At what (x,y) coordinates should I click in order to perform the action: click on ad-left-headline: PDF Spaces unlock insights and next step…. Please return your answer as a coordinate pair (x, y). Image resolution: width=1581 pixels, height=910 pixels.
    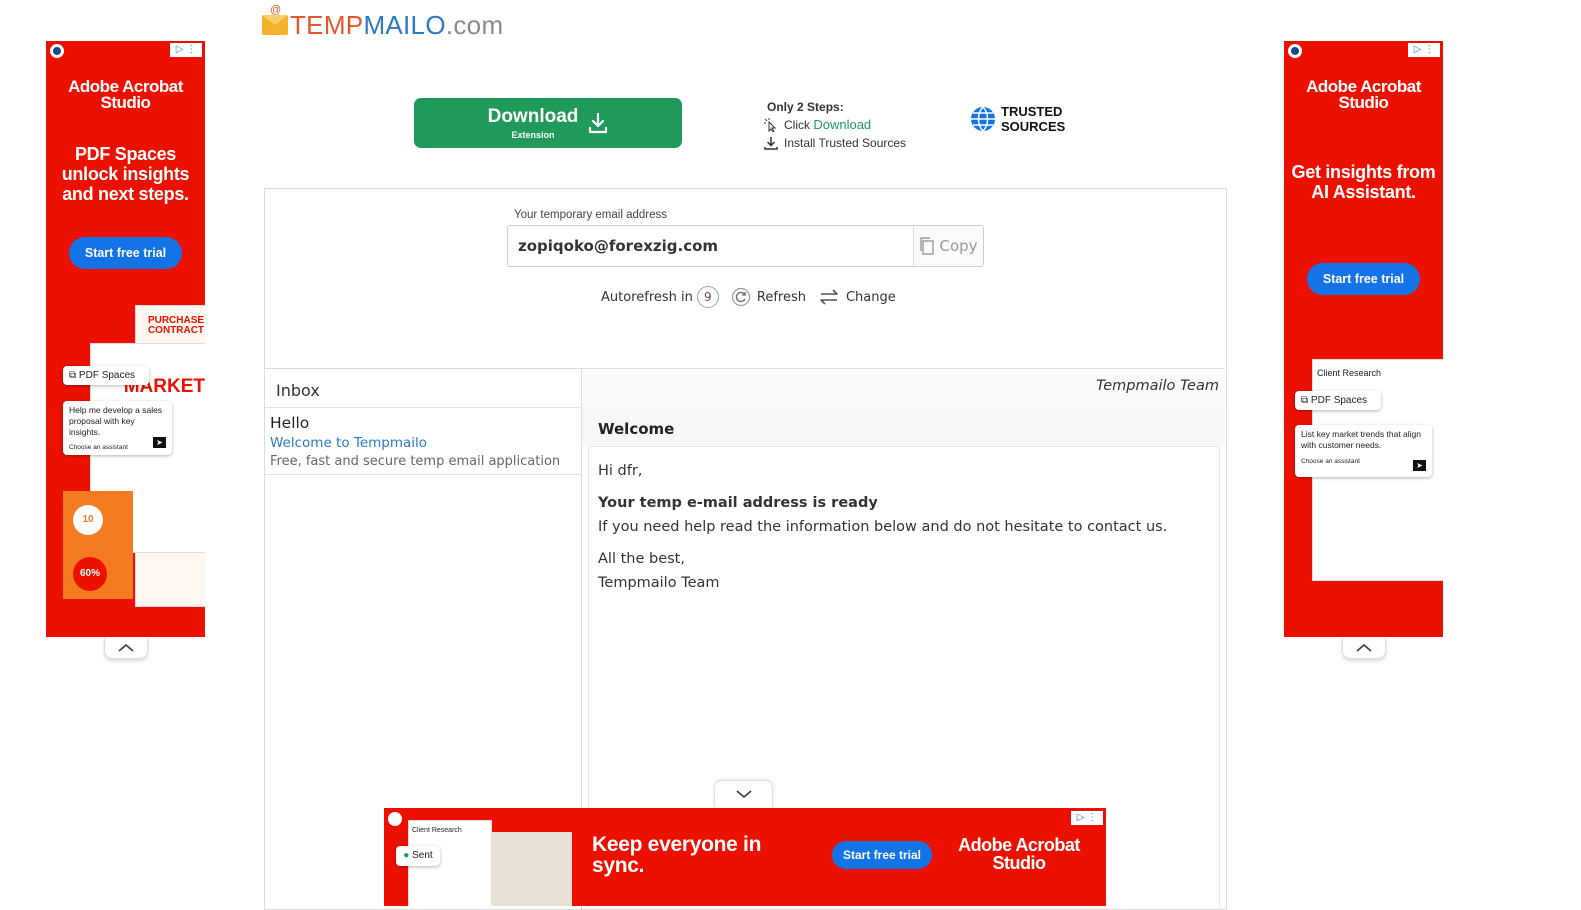
    Looking at the image, I should click on (125, 174).